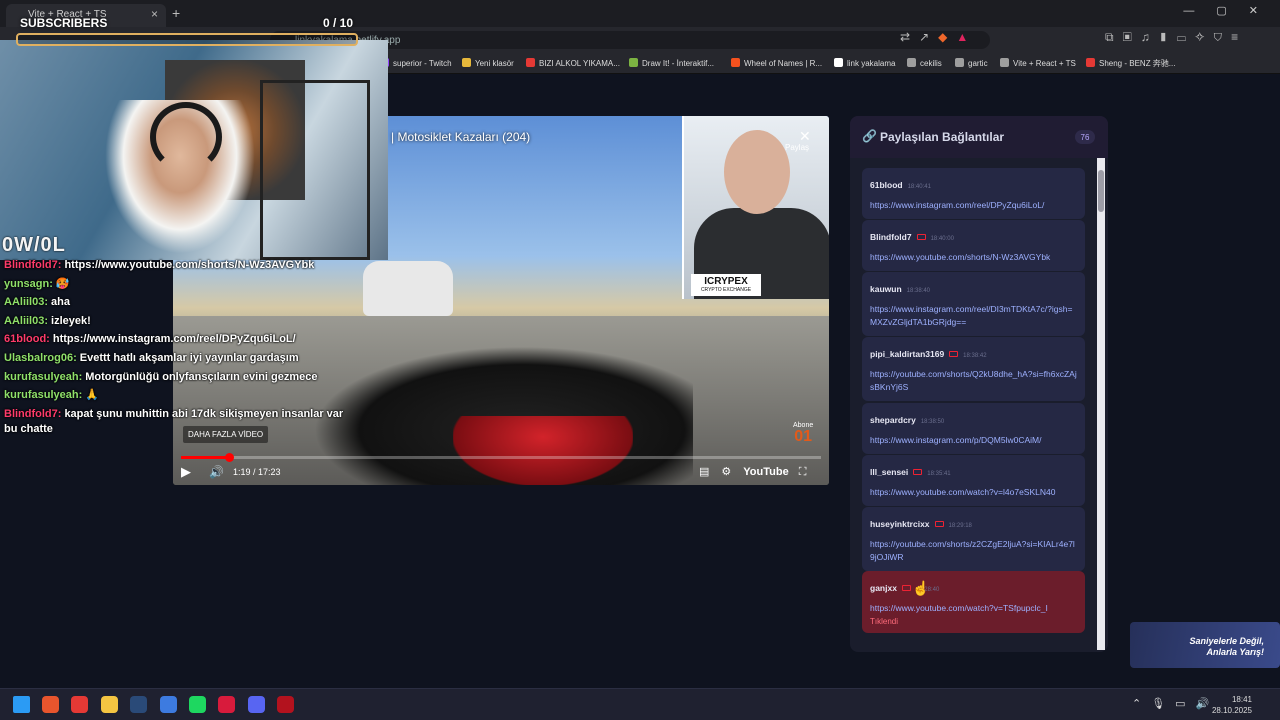 This screenshot has height=720, width=1280. I want to click on captions-icon: ▤, so click(710, 472).